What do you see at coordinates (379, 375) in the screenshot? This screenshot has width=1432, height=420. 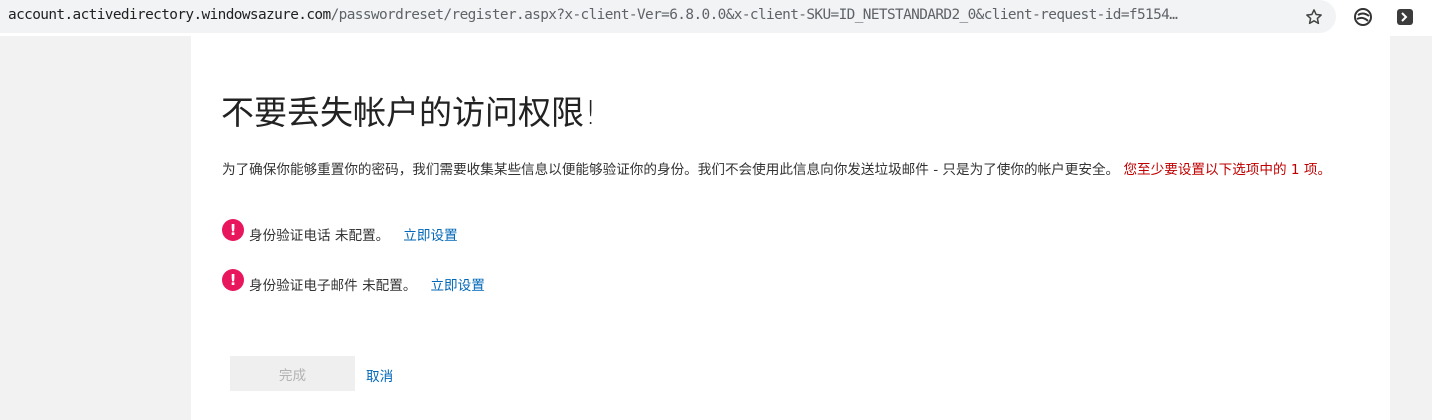 I see `cancel-link: 取消` at bounding box center [379, 375].